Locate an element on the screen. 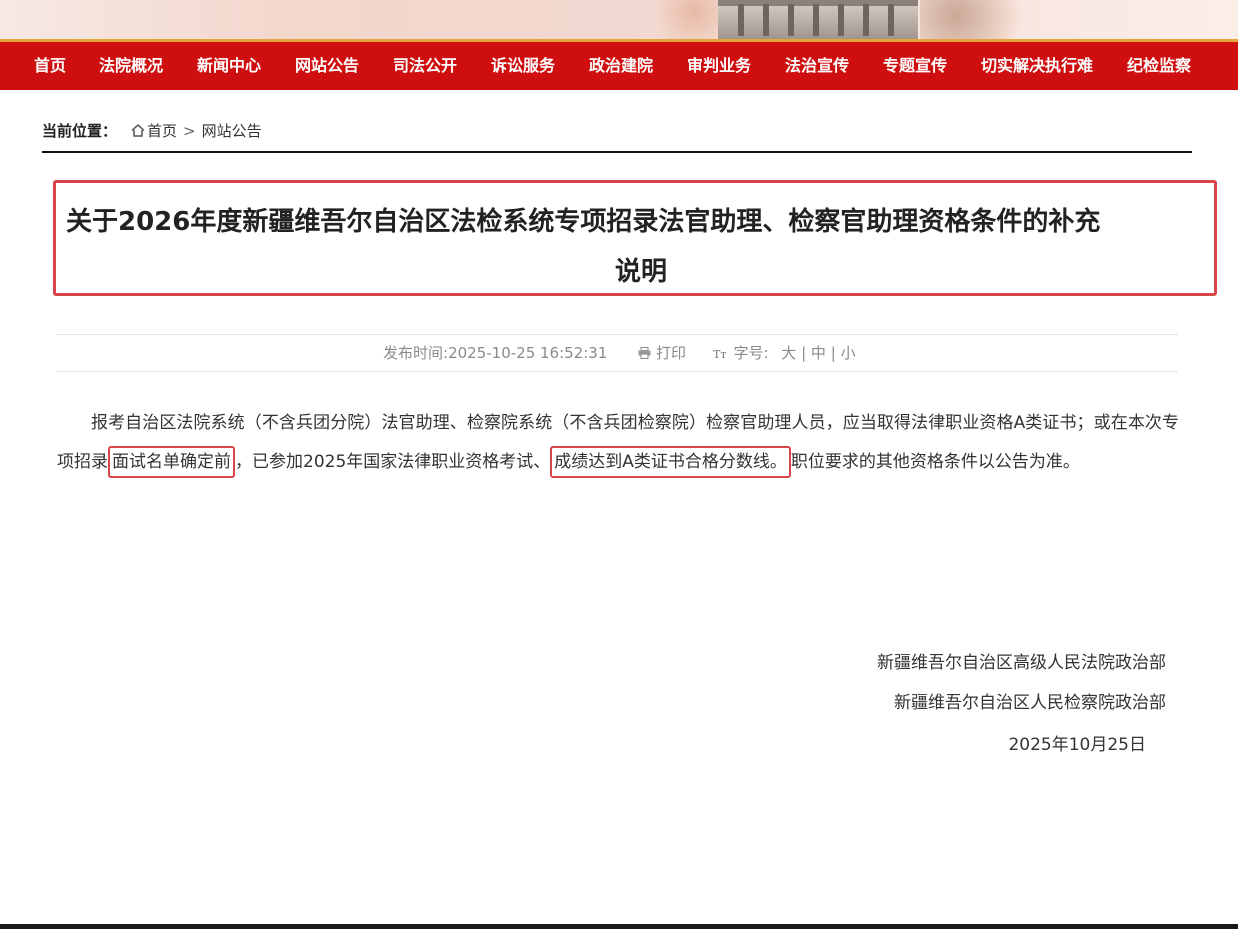  meta-divider-bottom is located at coordinates (617, 371).